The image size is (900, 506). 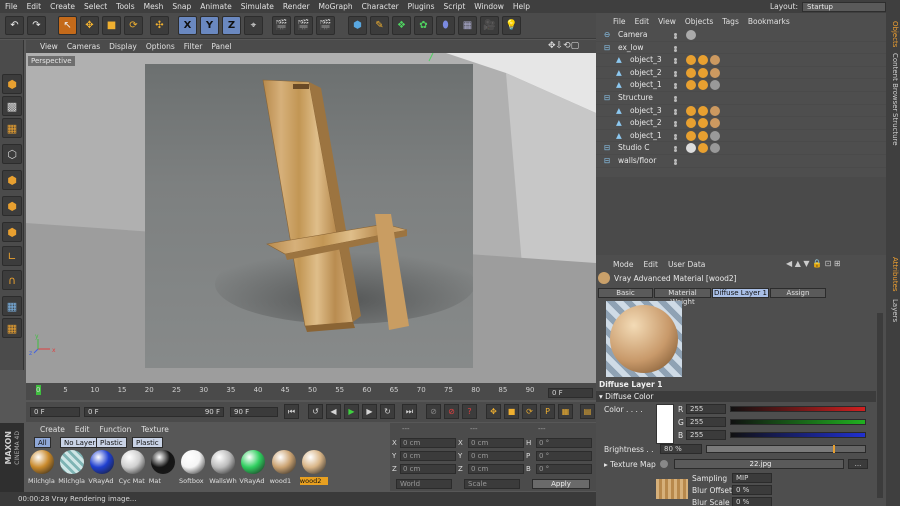 I want to click on subdivision-icon: ❖, so click(x=401, y=25).